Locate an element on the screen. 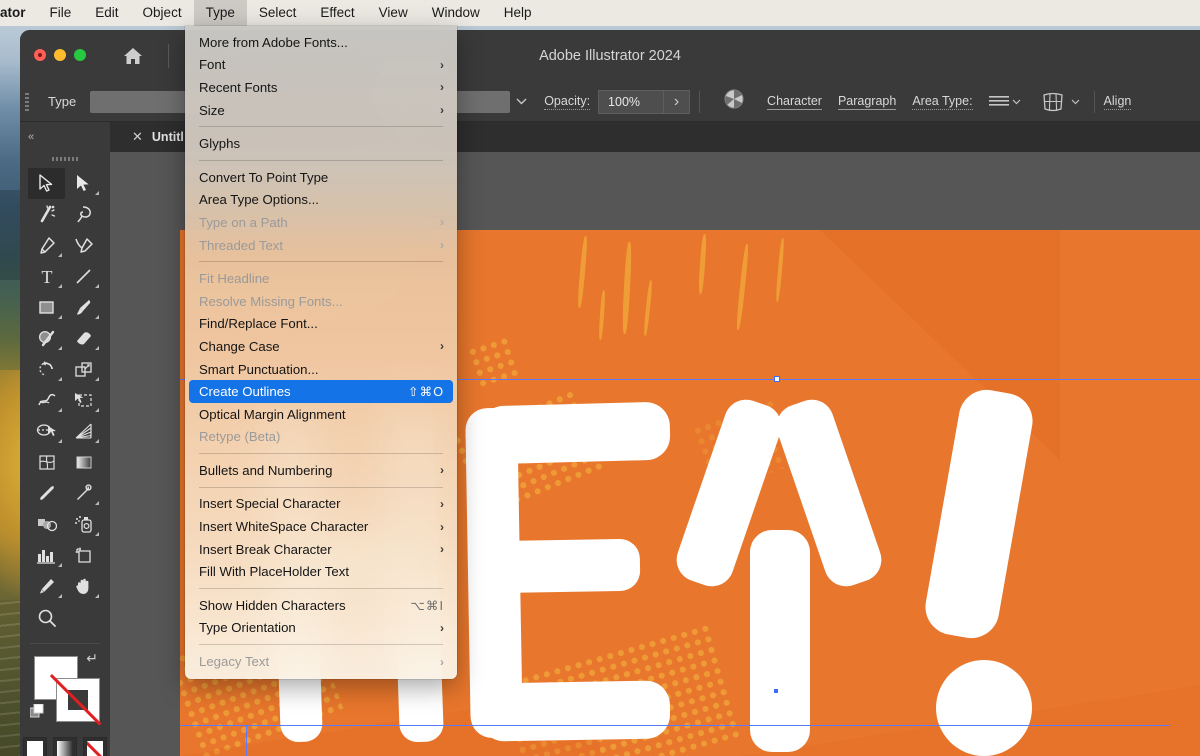 Image resolution: width=1200 pixels, height=756 pixels. blend-tool is located at coordinates (46, 524).